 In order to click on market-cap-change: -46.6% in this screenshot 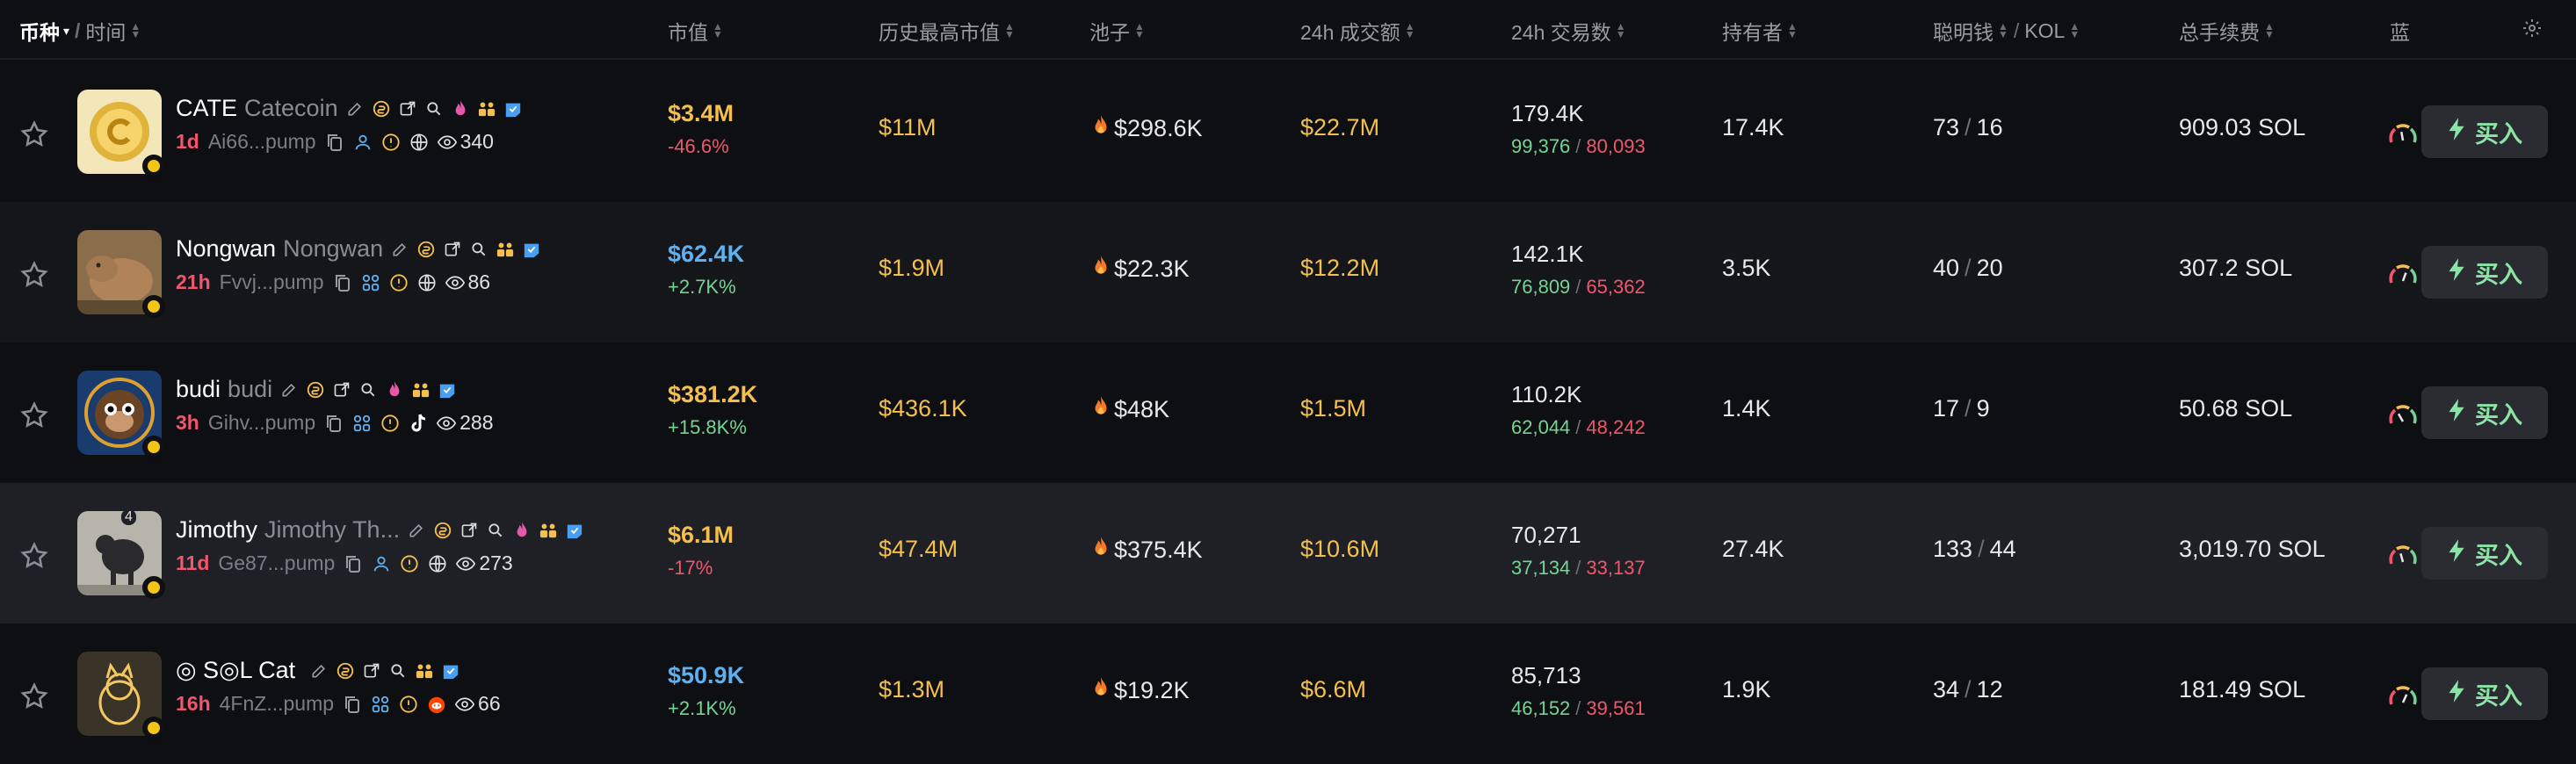, I will do `click(698, 146)`.